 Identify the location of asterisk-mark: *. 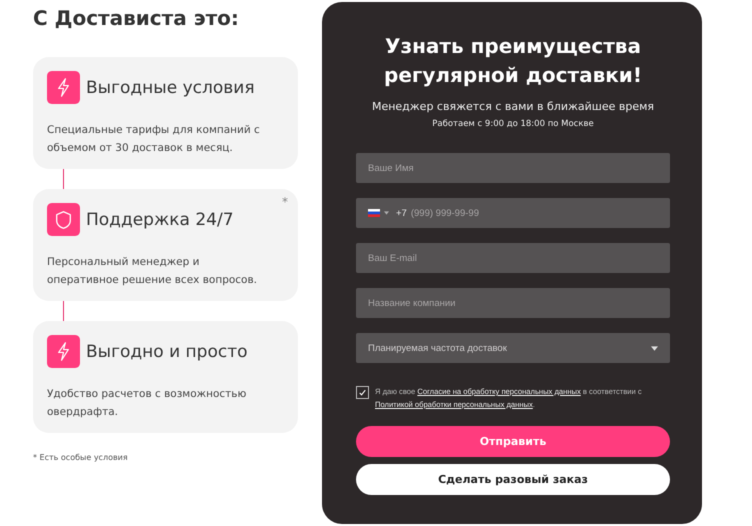
(285, 202).